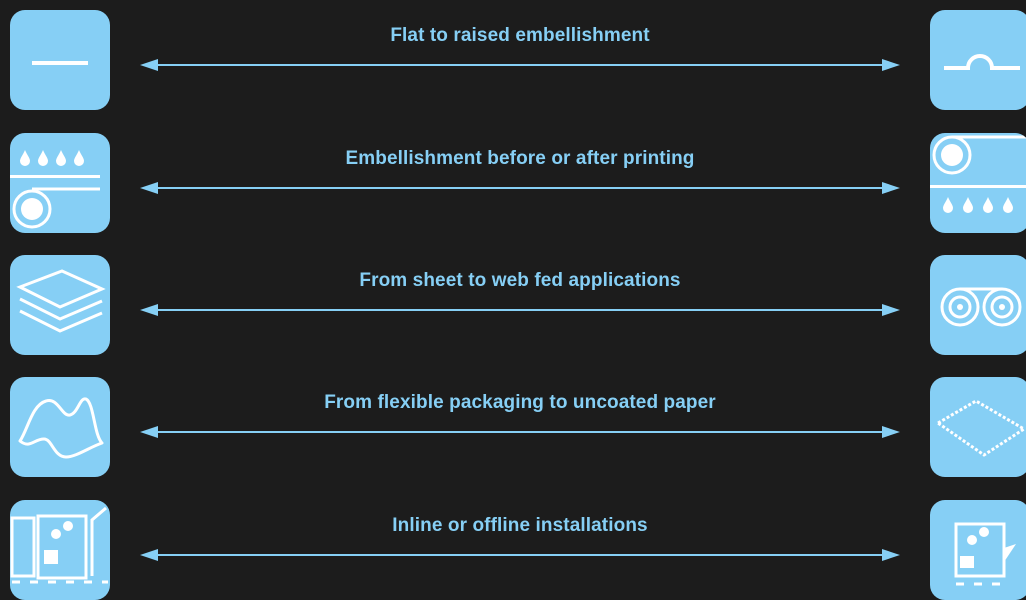  Describe the element at coordinates (978, 60) in the screenshot. I see `raised-bump-icon` at that location.